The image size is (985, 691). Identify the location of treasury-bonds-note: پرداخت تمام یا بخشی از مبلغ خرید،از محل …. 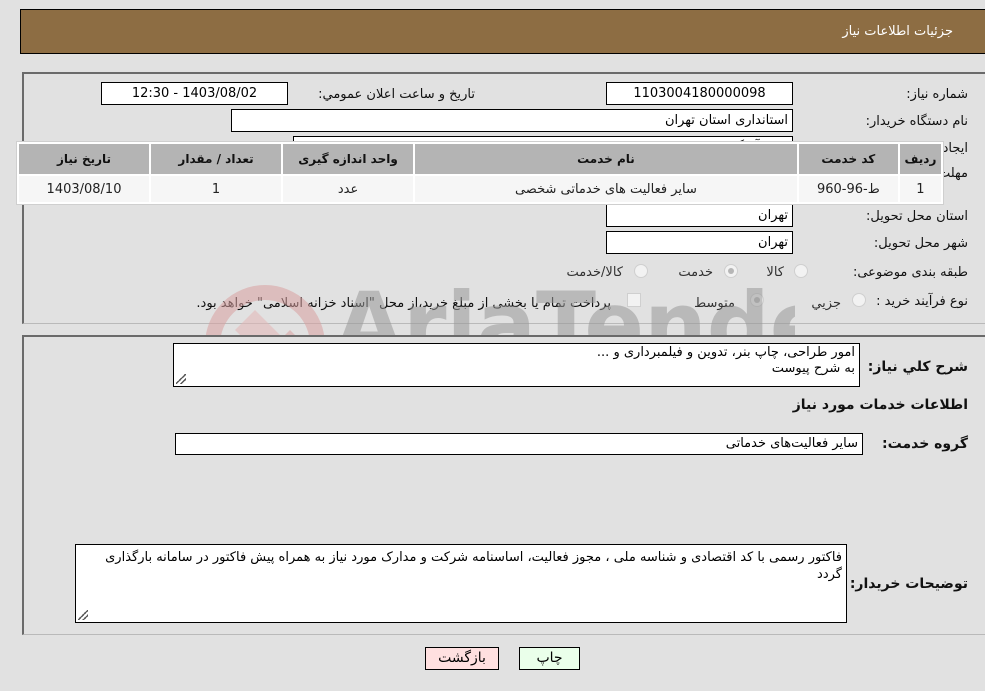
(403, 303).